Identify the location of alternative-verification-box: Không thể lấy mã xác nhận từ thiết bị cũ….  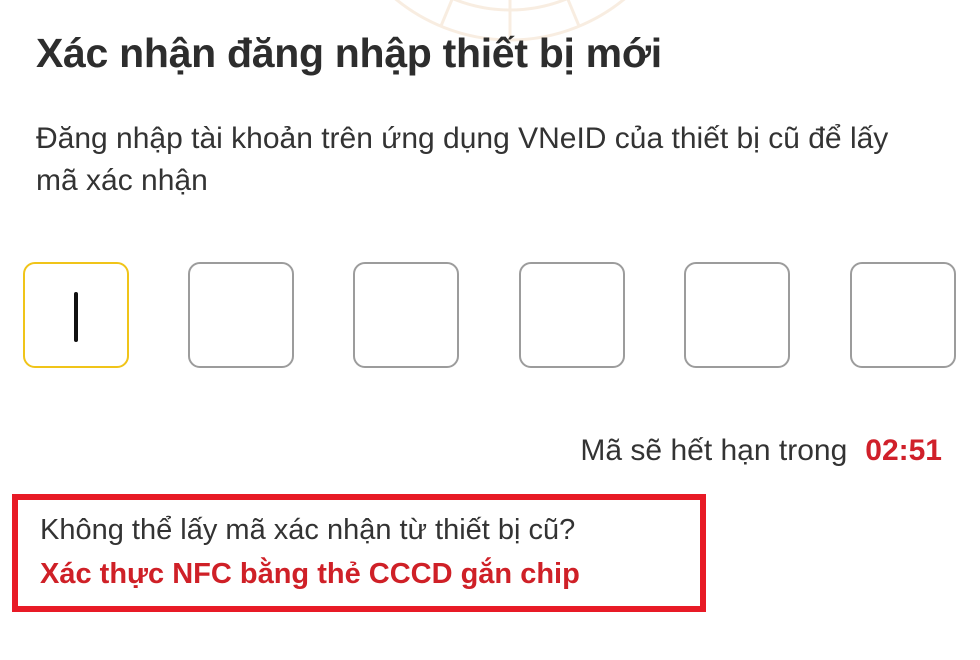
(359, 553).